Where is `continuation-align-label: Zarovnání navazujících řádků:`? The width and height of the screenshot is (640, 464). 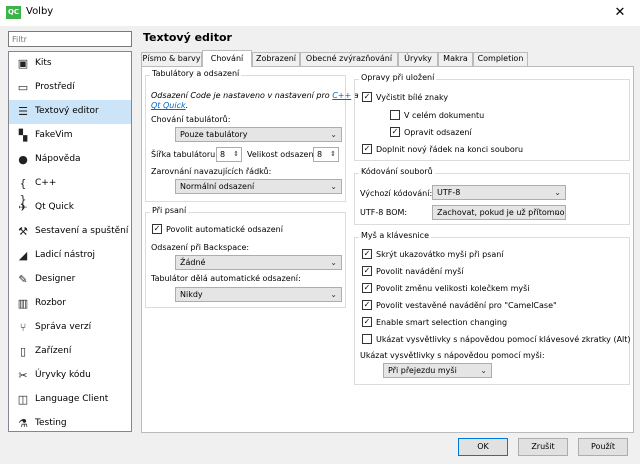 continuation-align-label: Zarovnání navazujících řádků: is located at coordinates (211, 171).